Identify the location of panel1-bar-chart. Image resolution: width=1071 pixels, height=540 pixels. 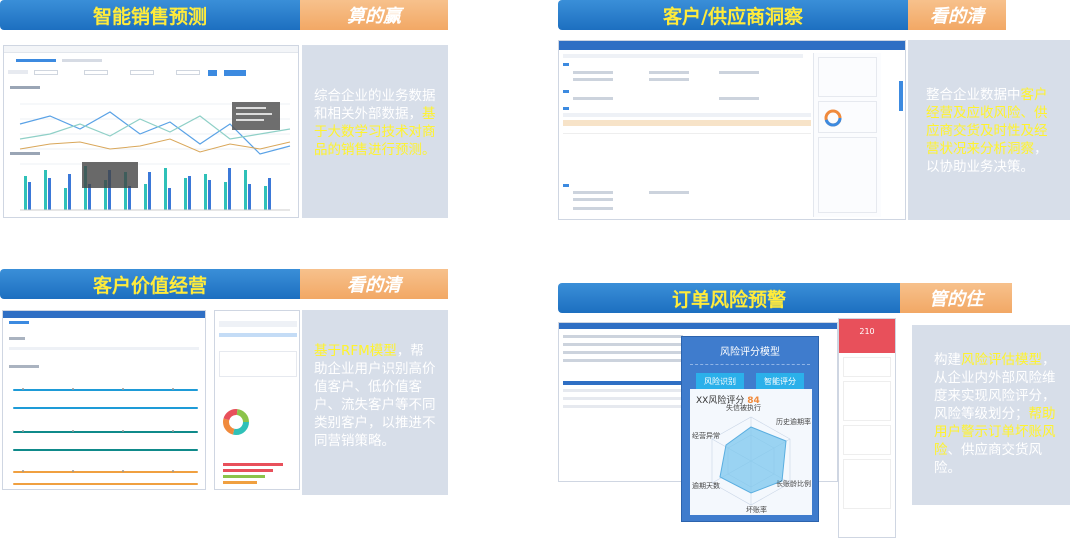
(155, 186).